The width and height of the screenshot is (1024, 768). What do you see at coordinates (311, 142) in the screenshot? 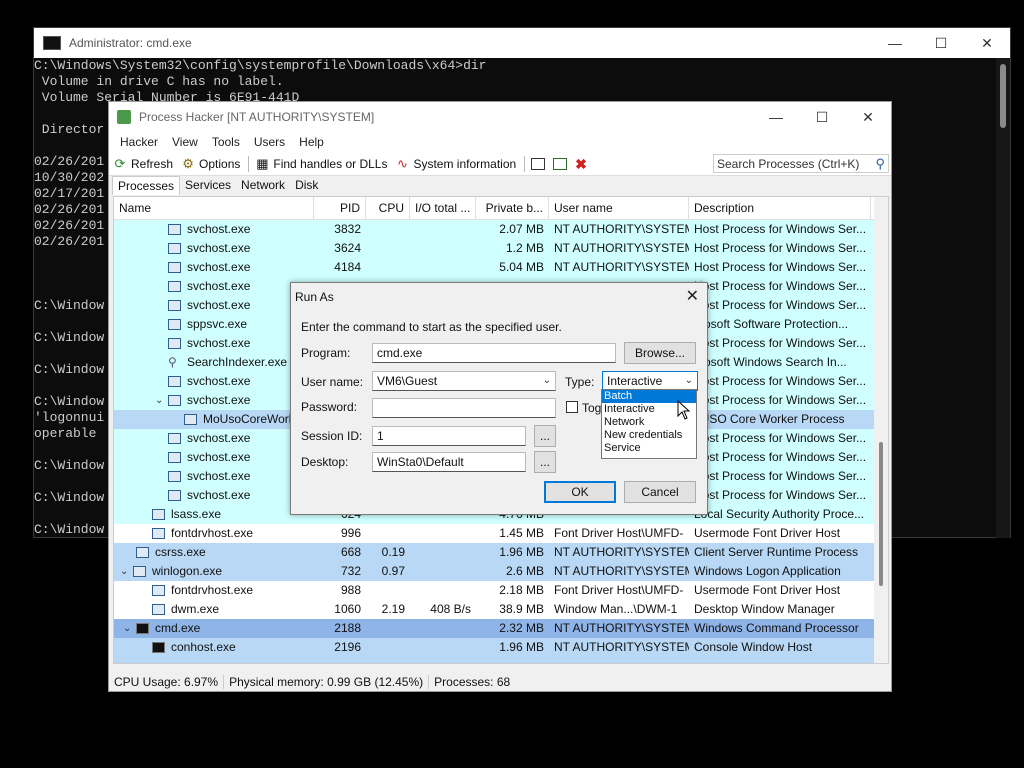
I see `menu-help: Help` at bounding box center [311, 142].